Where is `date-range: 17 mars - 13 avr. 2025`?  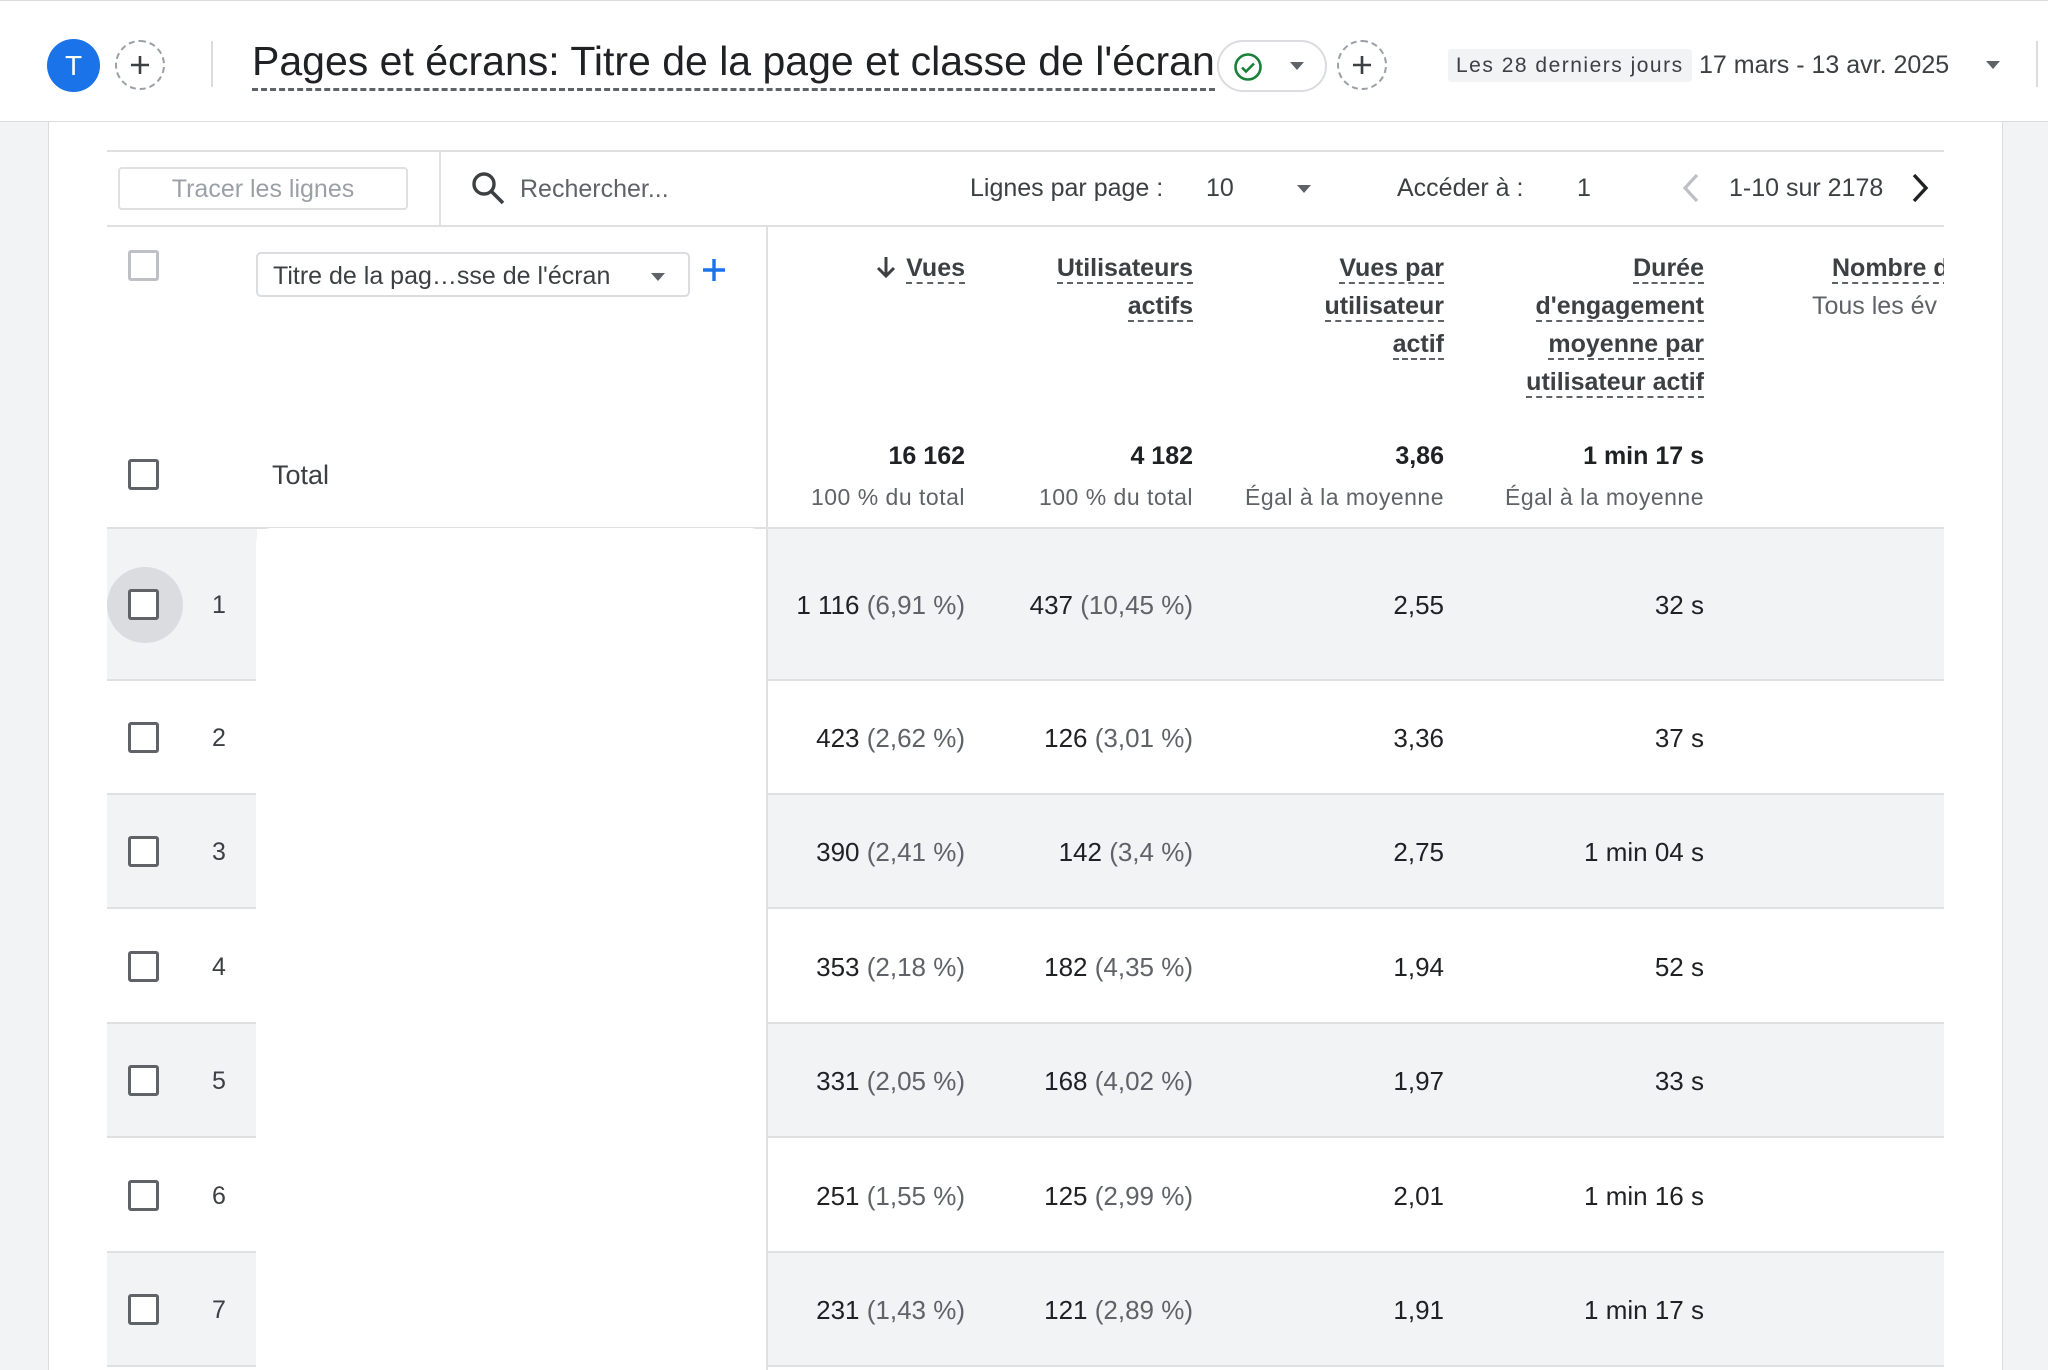
date-range: 17 mars - 13 avr. 2025 is located at coordinates (1824, 65).